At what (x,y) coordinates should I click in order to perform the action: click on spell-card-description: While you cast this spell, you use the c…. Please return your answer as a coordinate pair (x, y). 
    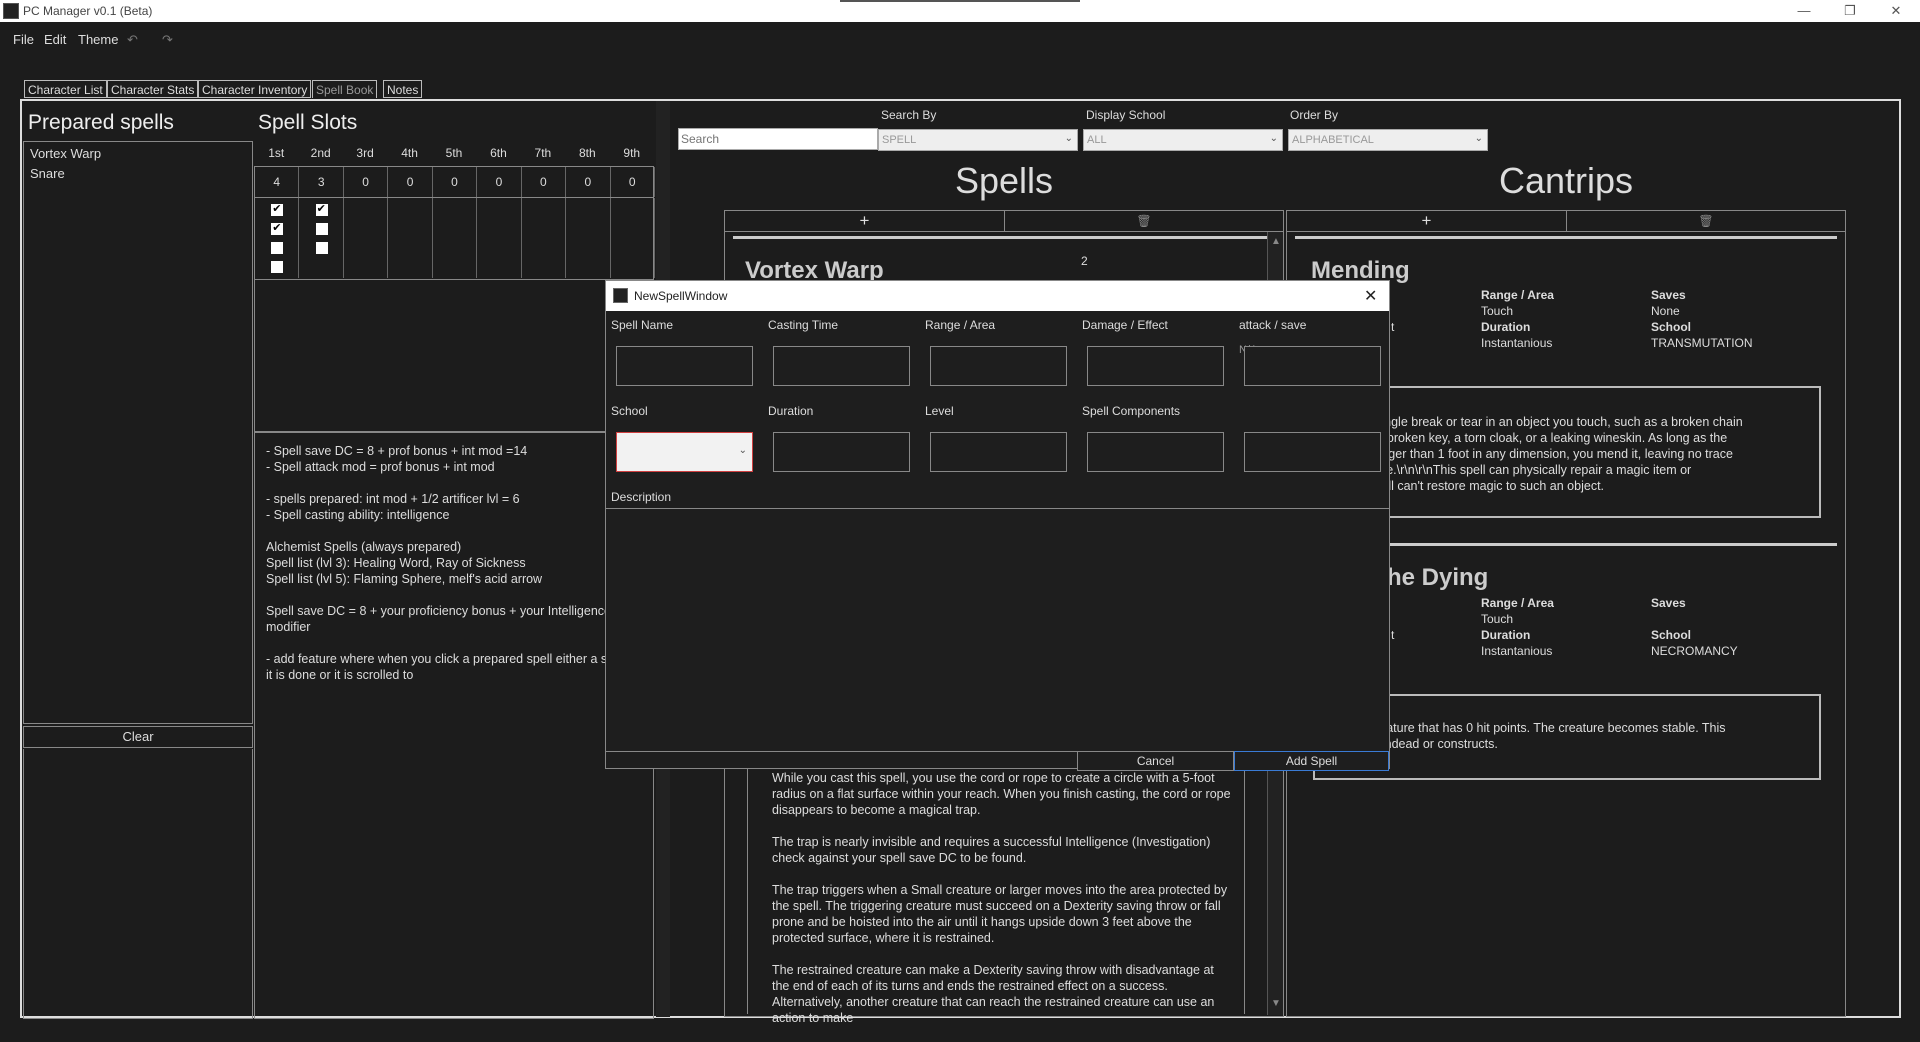
    Looking at the image, I should click on (1002, 906).